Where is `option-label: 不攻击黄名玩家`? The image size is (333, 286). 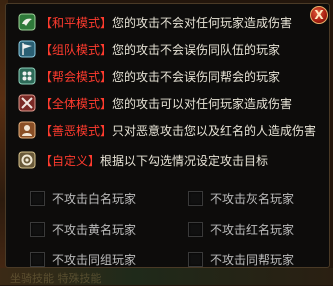 option-label: 不攻击黄名玩家 is located at coordinates (94, 229).